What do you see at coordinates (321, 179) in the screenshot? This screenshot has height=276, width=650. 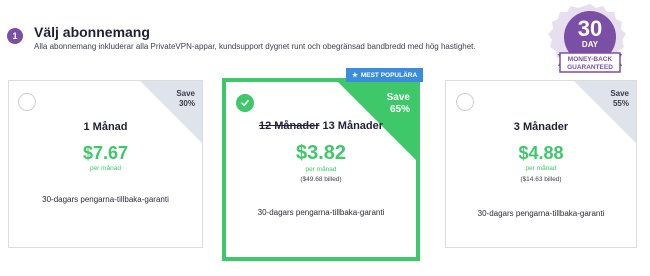 I see `plan-billed-total: ($49.68 billed)` at bounding box center [321, 179].